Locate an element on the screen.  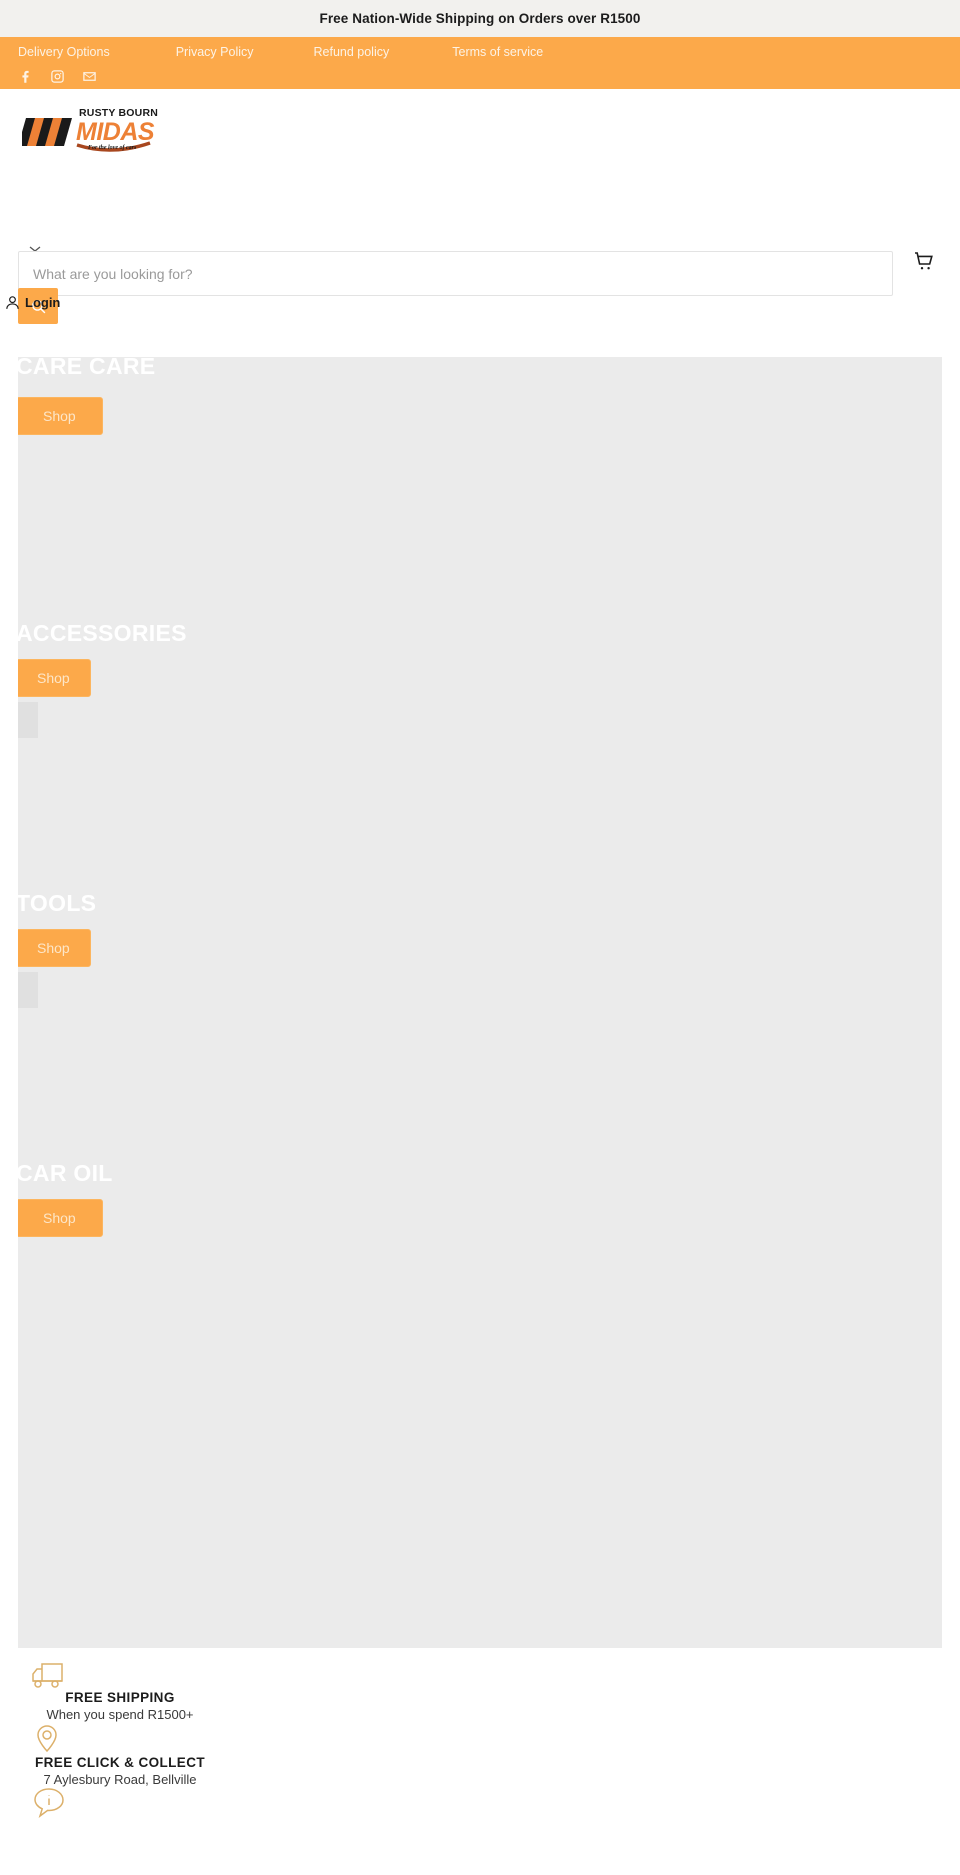
user-icon is located at coordinates (12, 302).